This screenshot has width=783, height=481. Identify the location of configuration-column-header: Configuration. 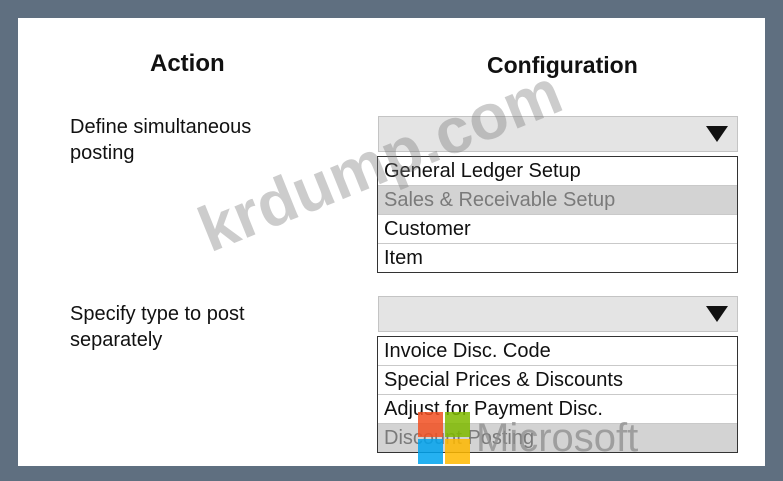
(562, 65).